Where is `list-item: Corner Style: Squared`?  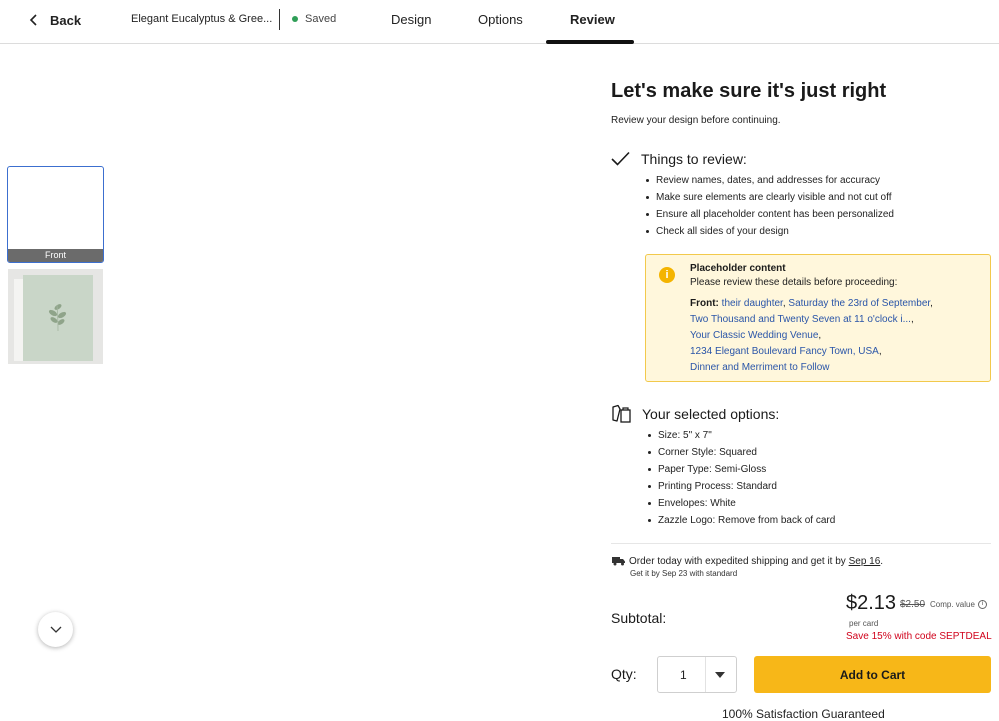 list-item: Corner Style: Squared is located at coordinates (741, 452).